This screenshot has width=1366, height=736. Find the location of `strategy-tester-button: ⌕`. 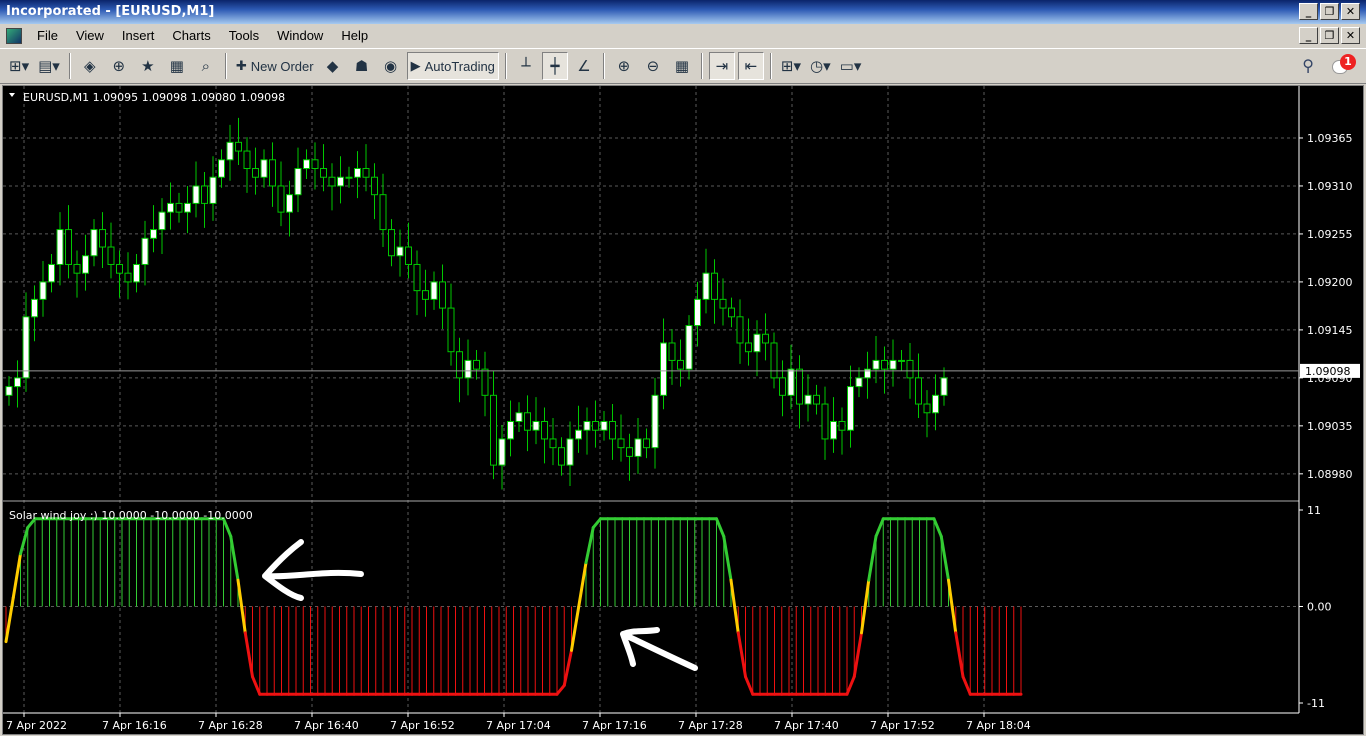

strategy-tester-button: ⌕ is located at coordinates (206, 66).